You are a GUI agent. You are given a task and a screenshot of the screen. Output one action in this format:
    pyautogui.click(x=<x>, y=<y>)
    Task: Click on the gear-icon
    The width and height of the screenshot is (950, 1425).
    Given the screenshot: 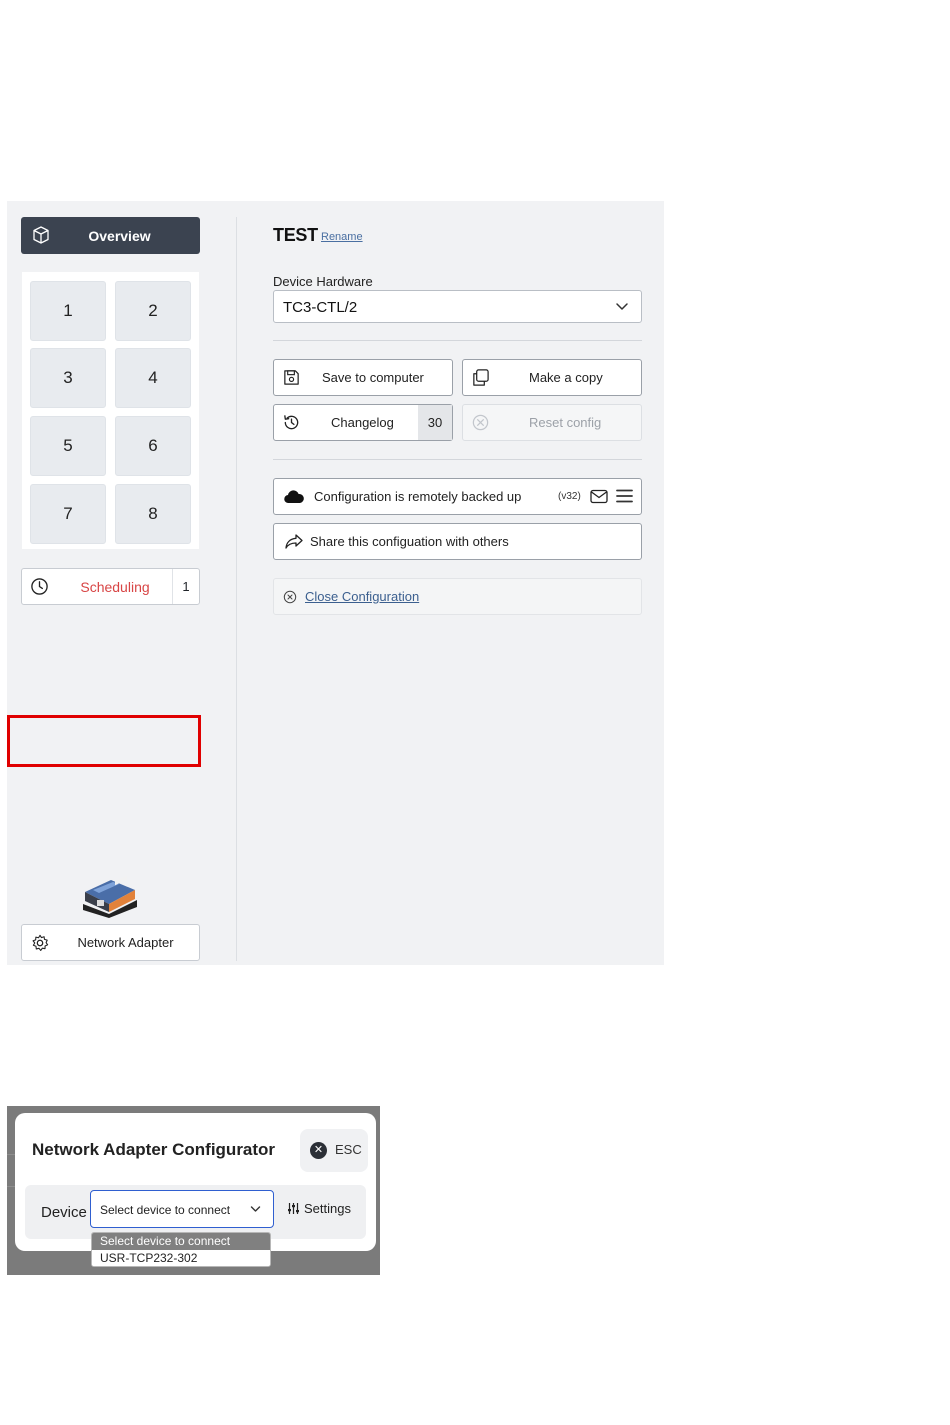 What is the action you would take?
    pyautogui.click(x=40, y=943)
    